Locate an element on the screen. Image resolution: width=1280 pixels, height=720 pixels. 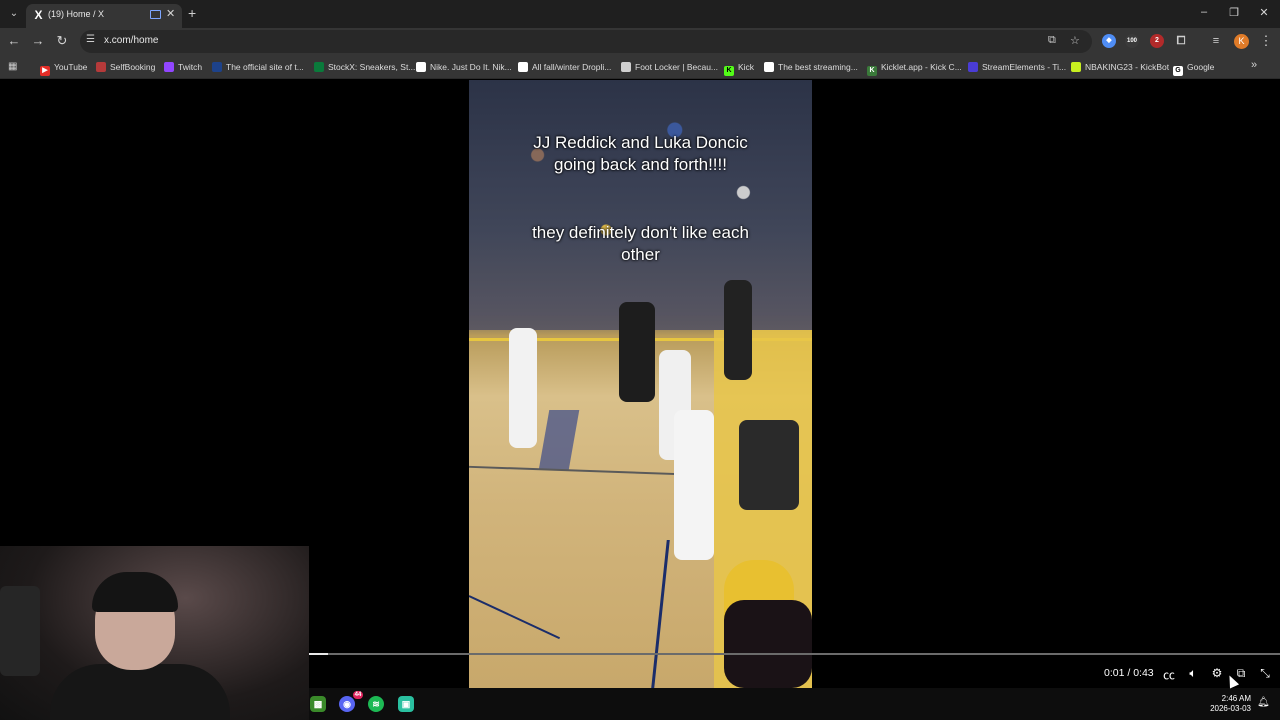
bookmark-favicon-icon: ▶ is located at coordinates (45, 71).